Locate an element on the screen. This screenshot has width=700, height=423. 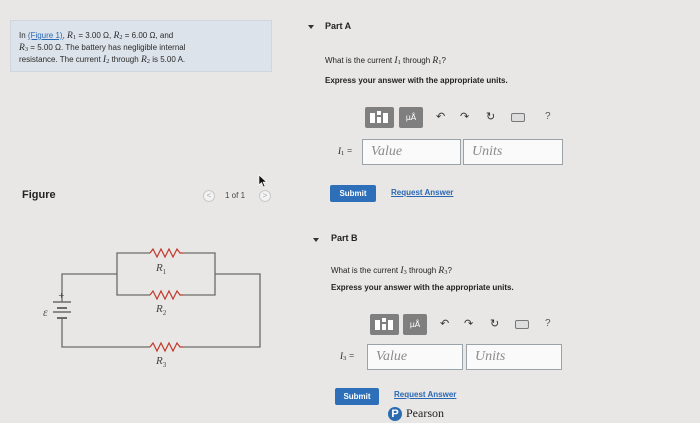
r1-label-sub: 1 is located at coordinates (165, 272).